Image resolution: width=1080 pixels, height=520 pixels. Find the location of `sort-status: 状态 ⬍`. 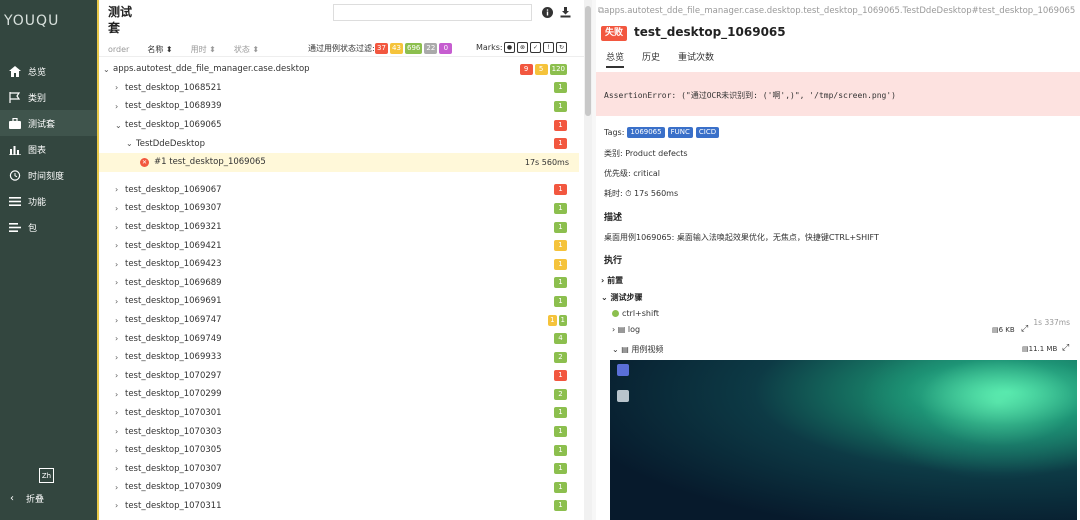

sort-status: 状态 ⬍ is located at coordinates (246, 49).